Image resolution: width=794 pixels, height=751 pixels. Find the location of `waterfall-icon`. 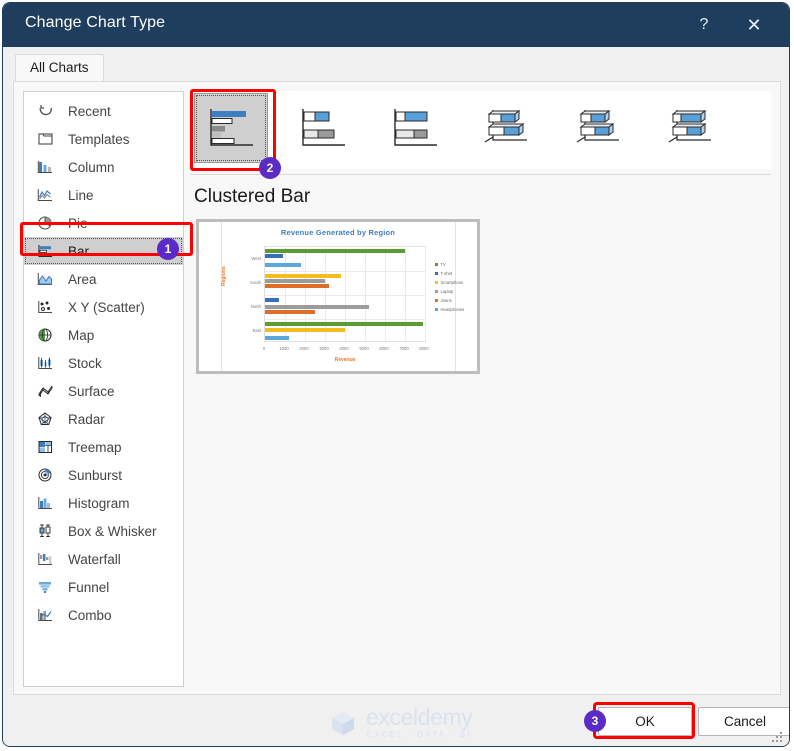

waterfall-icon is located at coordinates (46, 559).